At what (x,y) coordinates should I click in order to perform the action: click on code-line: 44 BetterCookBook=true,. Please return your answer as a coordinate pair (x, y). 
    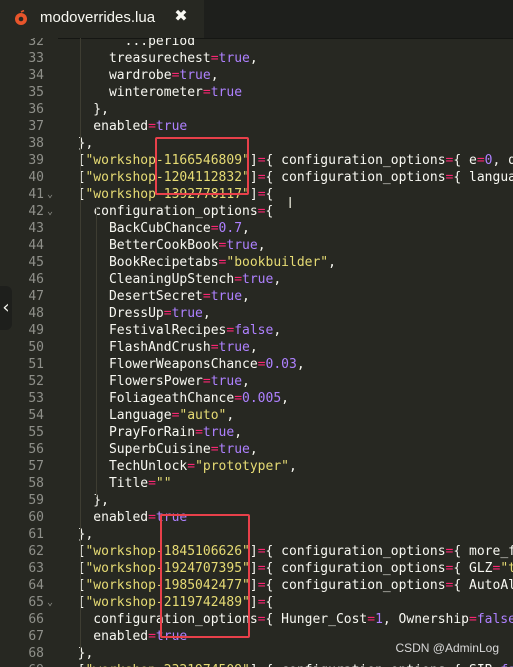
    Looking at the image, I should click on (256, 245).